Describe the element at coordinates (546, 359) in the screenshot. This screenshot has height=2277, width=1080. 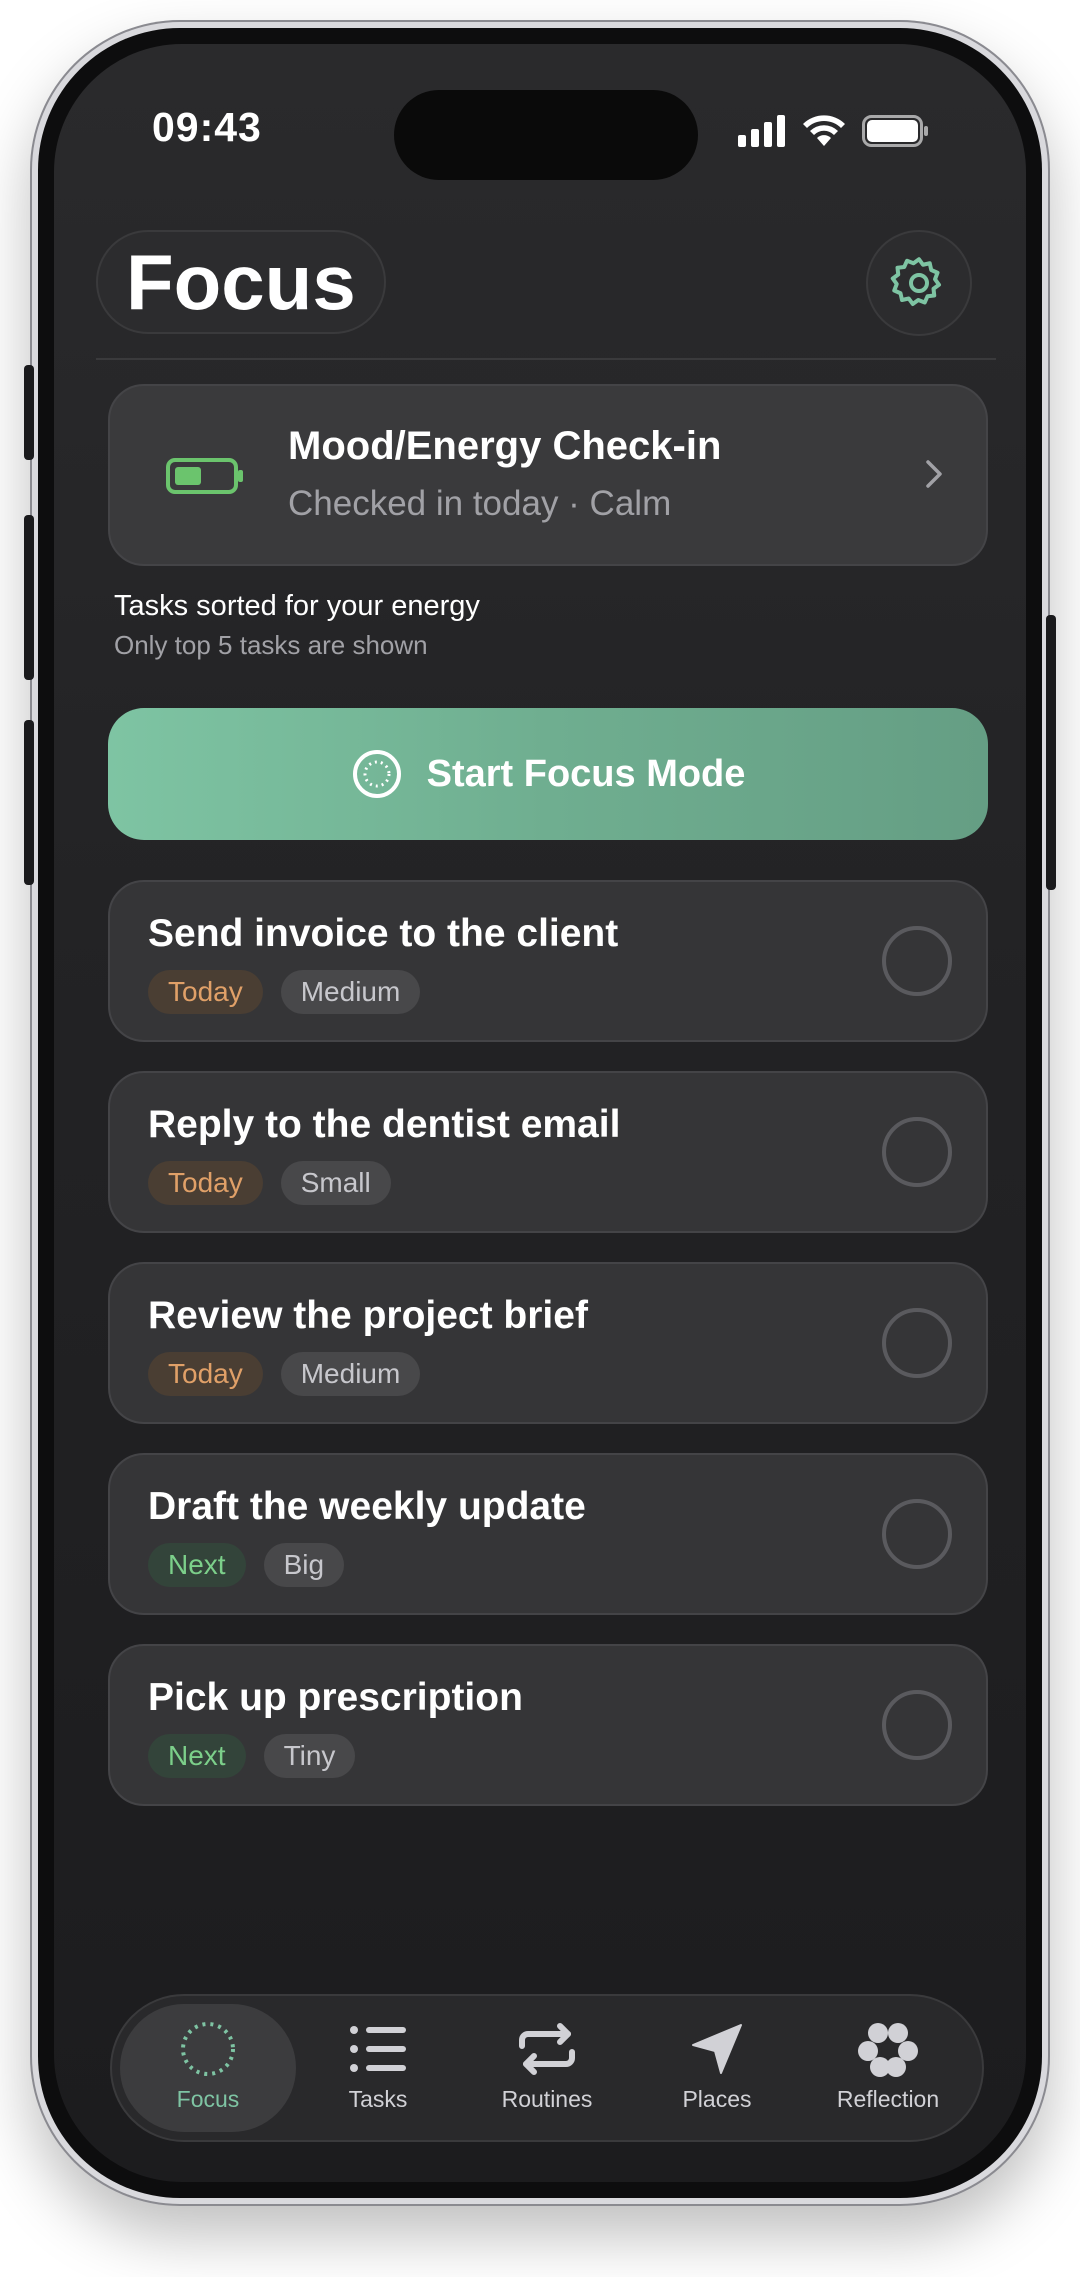
I see `header-divider` at that location.